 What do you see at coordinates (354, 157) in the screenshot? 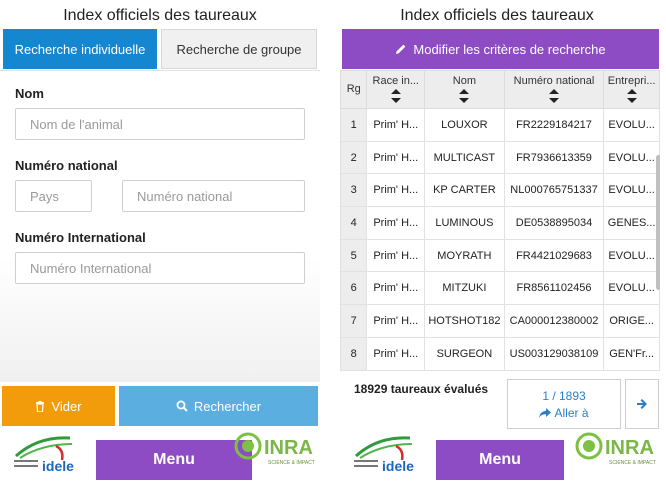
I see `cell-rank: 2` at bounding box center [354, 157].